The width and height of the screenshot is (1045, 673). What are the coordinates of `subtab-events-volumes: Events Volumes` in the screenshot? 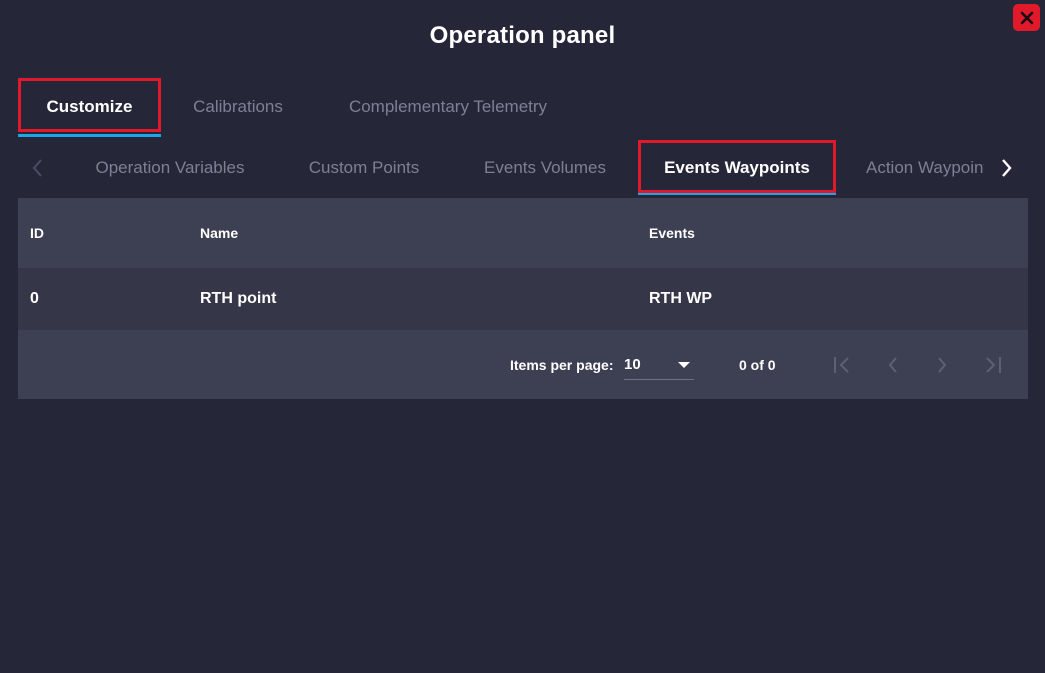 It's located at (545, 168).